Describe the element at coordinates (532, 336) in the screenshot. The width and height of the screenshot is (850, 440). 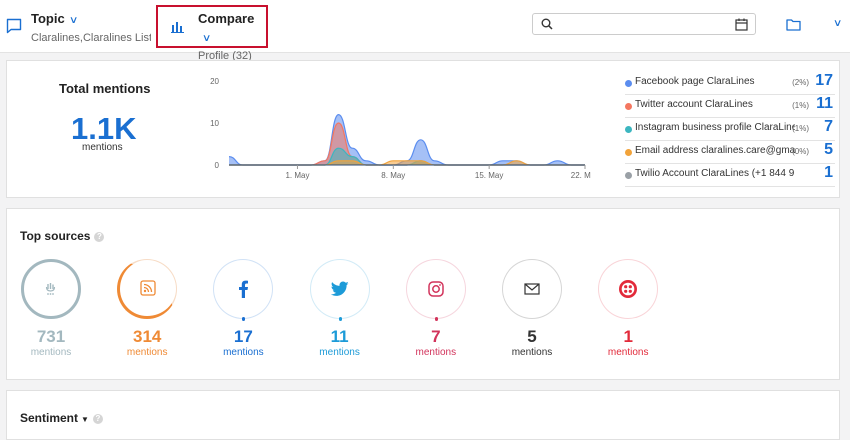
I see `source-count: 5` at that location.